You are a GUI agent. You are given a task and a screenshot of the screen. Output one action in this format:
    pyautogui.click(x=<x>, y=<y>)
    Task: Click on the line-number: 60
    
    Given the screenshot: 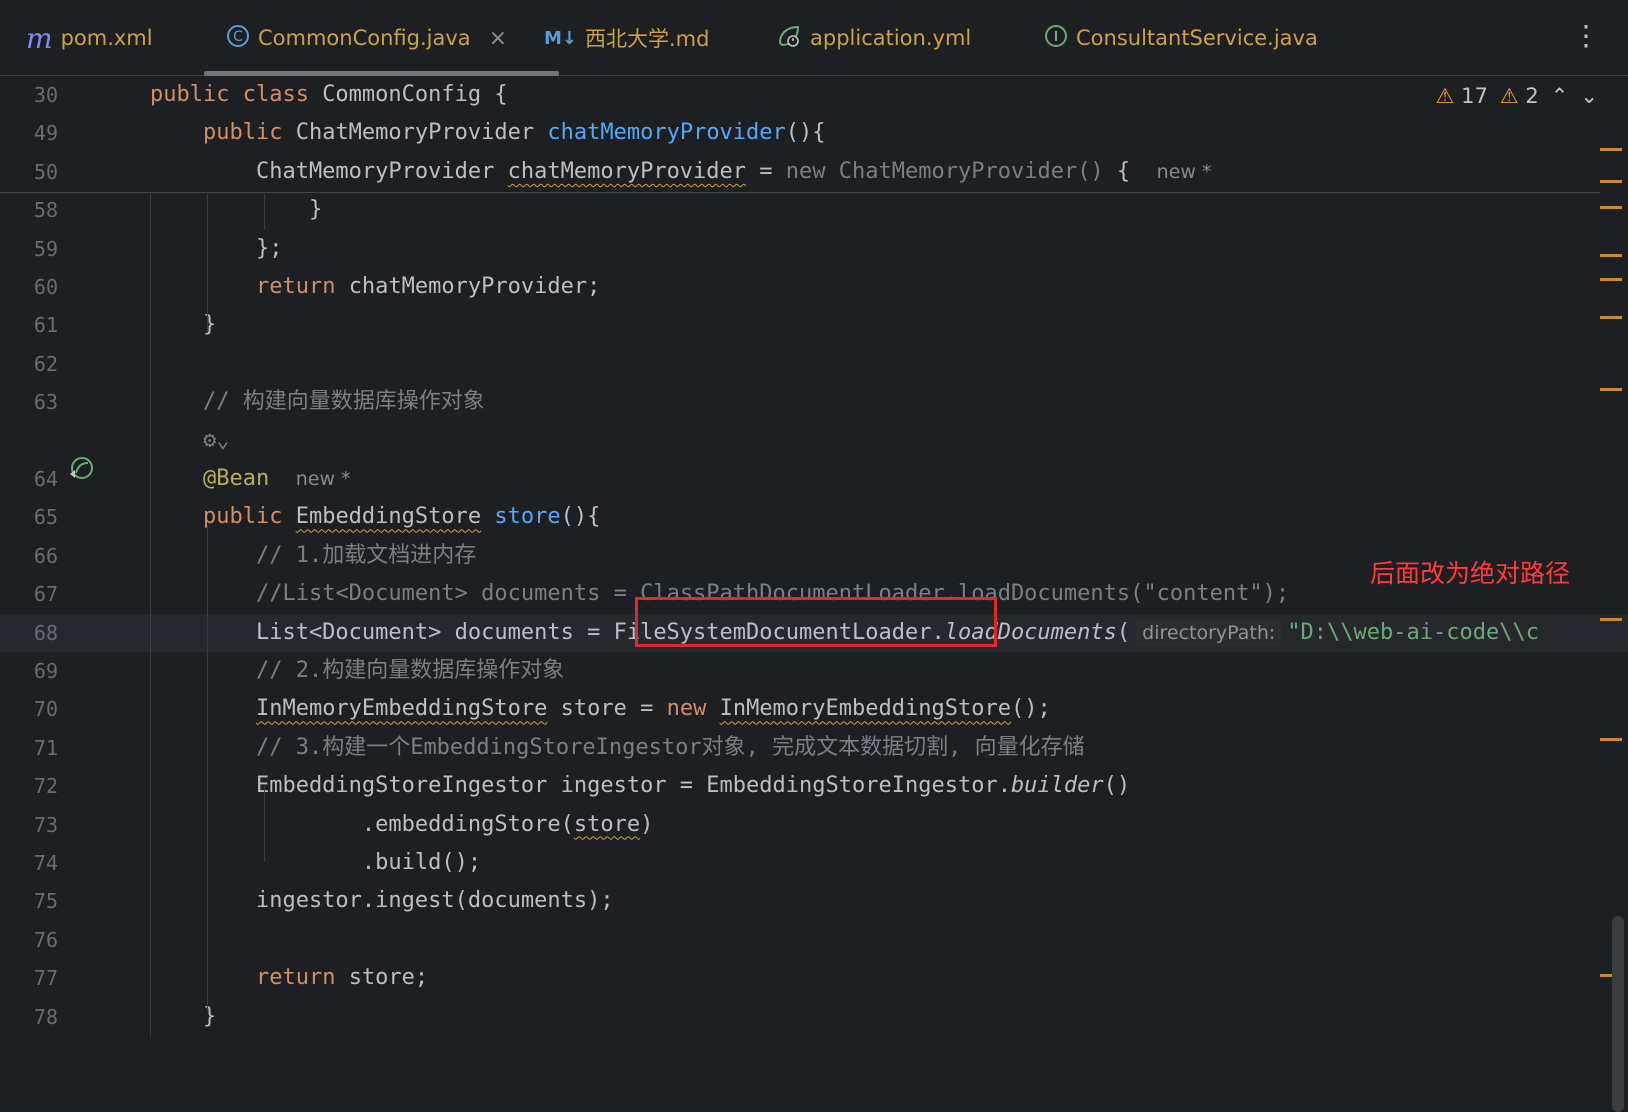 What is the action you would take?
    pyautogui.click(x=29, y=287)
    